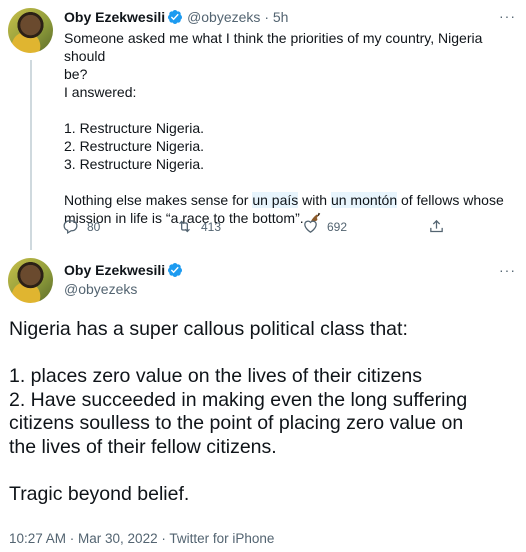 The width and height of the screenshot is (526, 552). I want to click on tweet-line: Tragic beyond belief., so click(99, 493).